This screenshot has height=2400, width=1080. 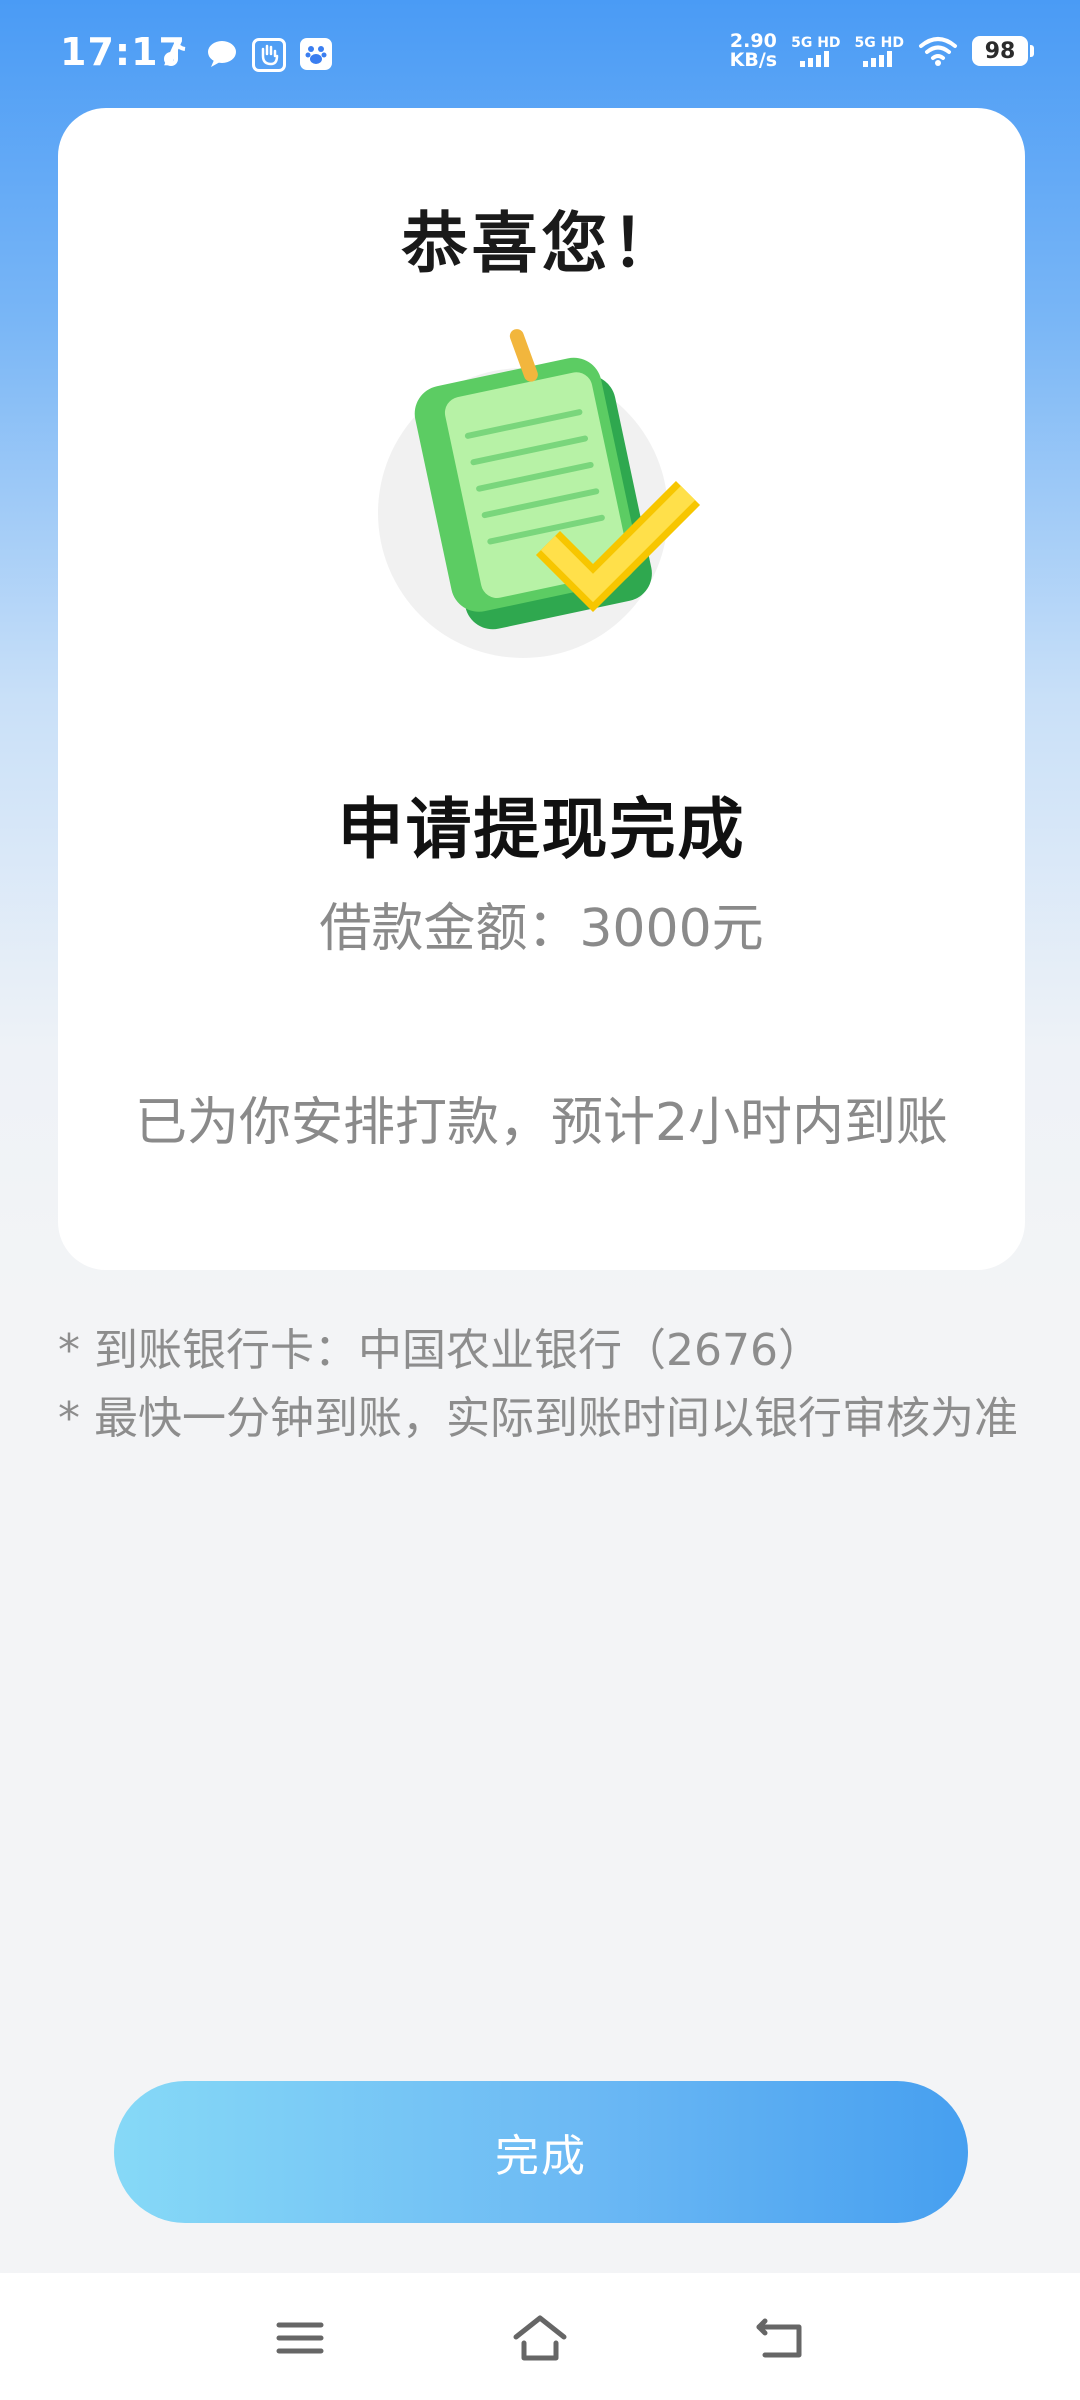 I want to click on loan-amount-value: 3000元, so click(x=671, y=929).